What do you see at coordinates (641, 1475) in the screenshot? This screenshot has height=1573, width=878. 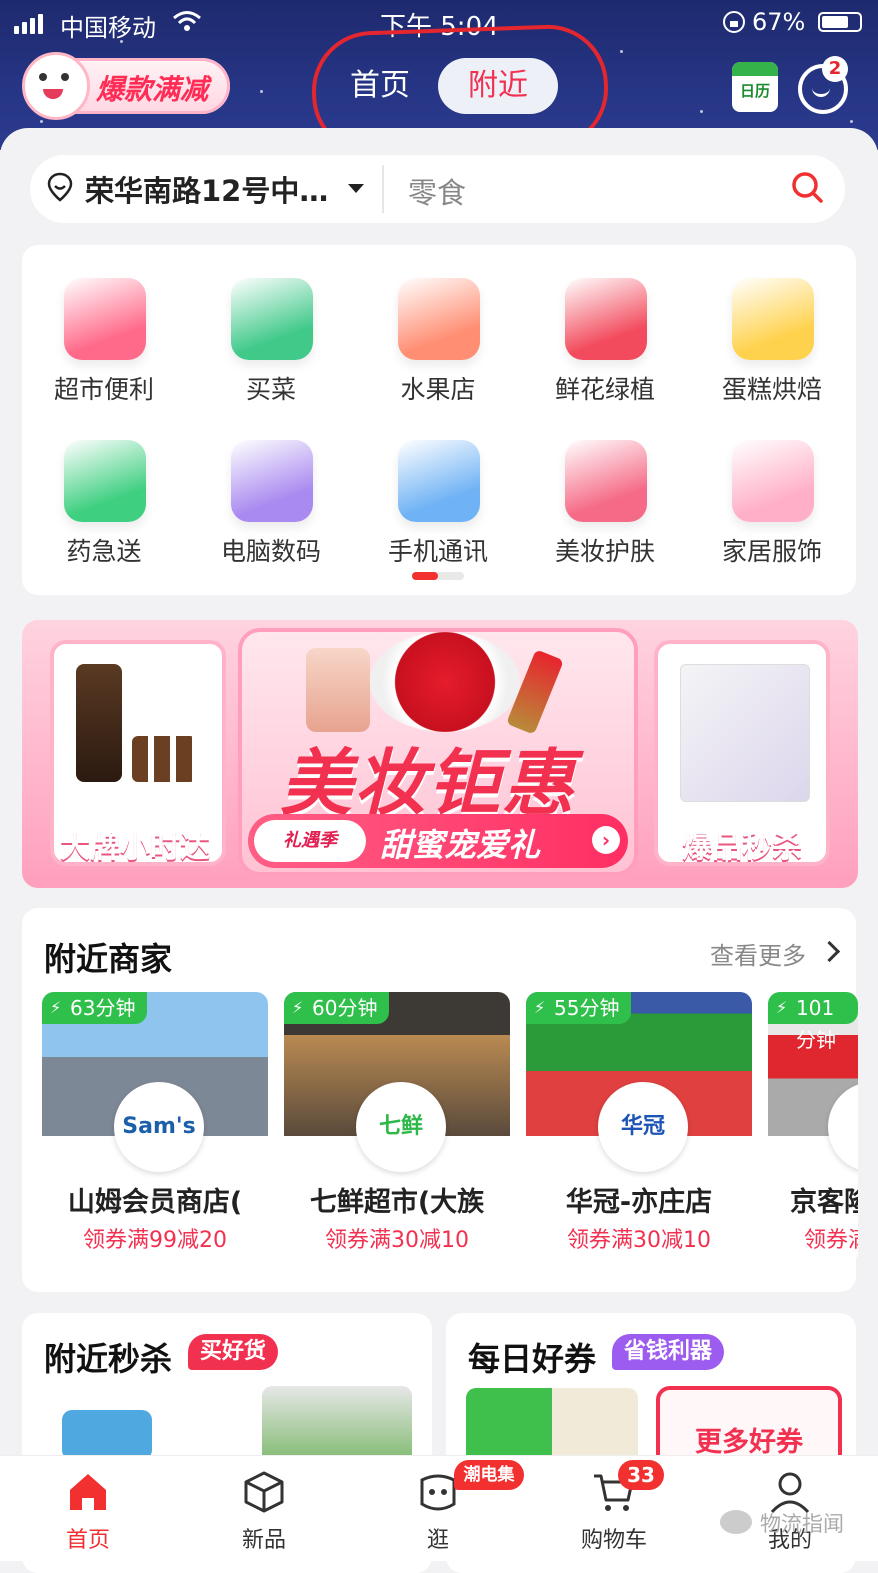 I see `cart-count-badge: 33` at bounding box center [641, 1475].